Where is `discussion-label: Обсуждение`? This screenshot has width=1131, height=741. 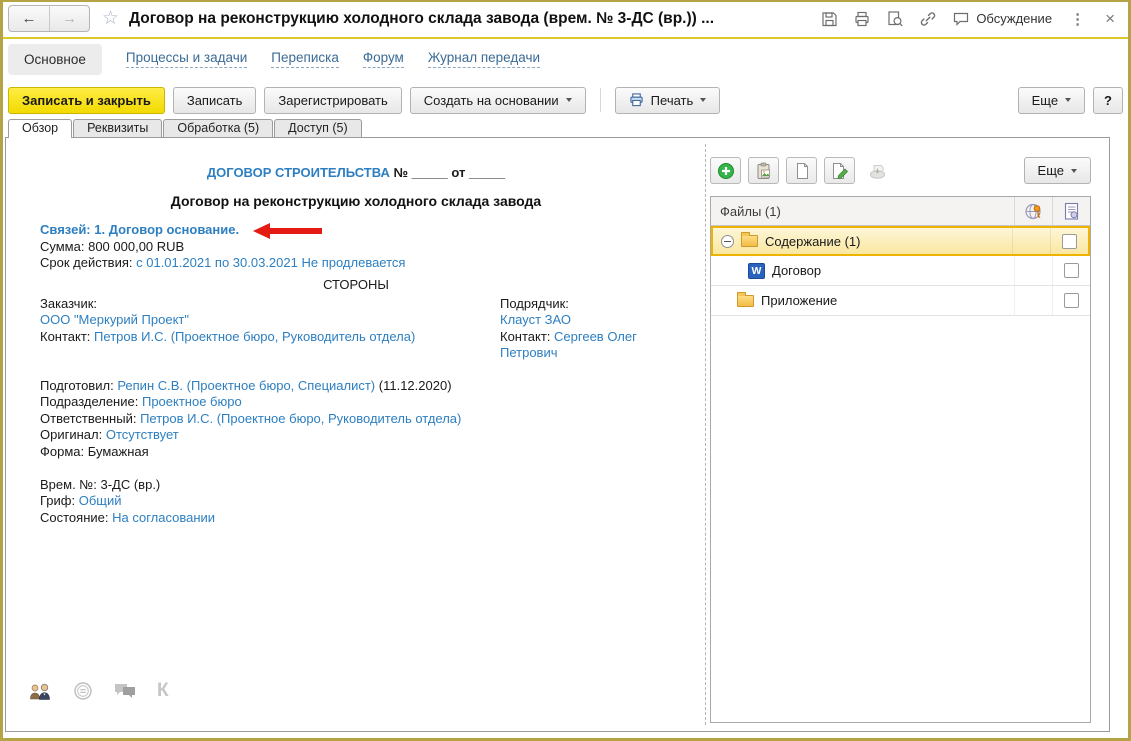
discussion-label: Обсуждение is located at coordinates (1014, 18).